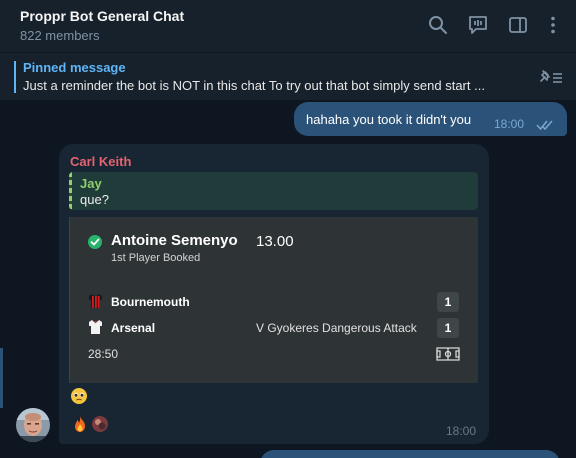 The height and width of the screenshot is (458, 576). I want to click on bet-market: 1st Player Booked, so click(156, 258).